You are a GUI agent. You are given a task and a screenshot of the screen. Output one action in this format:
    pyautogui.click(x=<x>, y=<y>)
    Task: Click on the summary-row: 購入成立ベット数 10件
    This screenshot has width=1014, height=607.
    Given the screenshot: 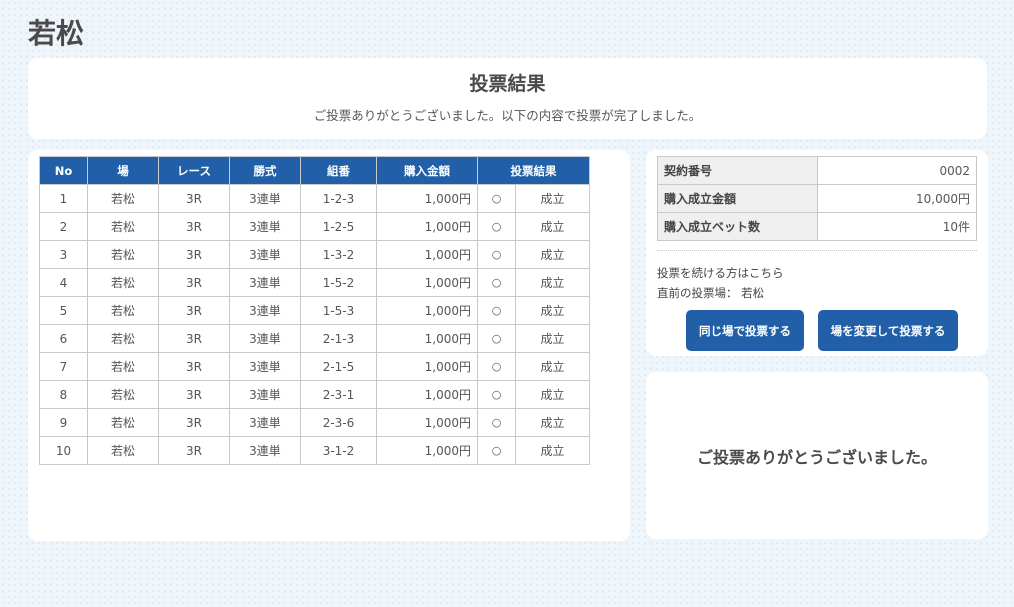 What is the action you would take?
    pyautogui.click(x=817, y=226)
    